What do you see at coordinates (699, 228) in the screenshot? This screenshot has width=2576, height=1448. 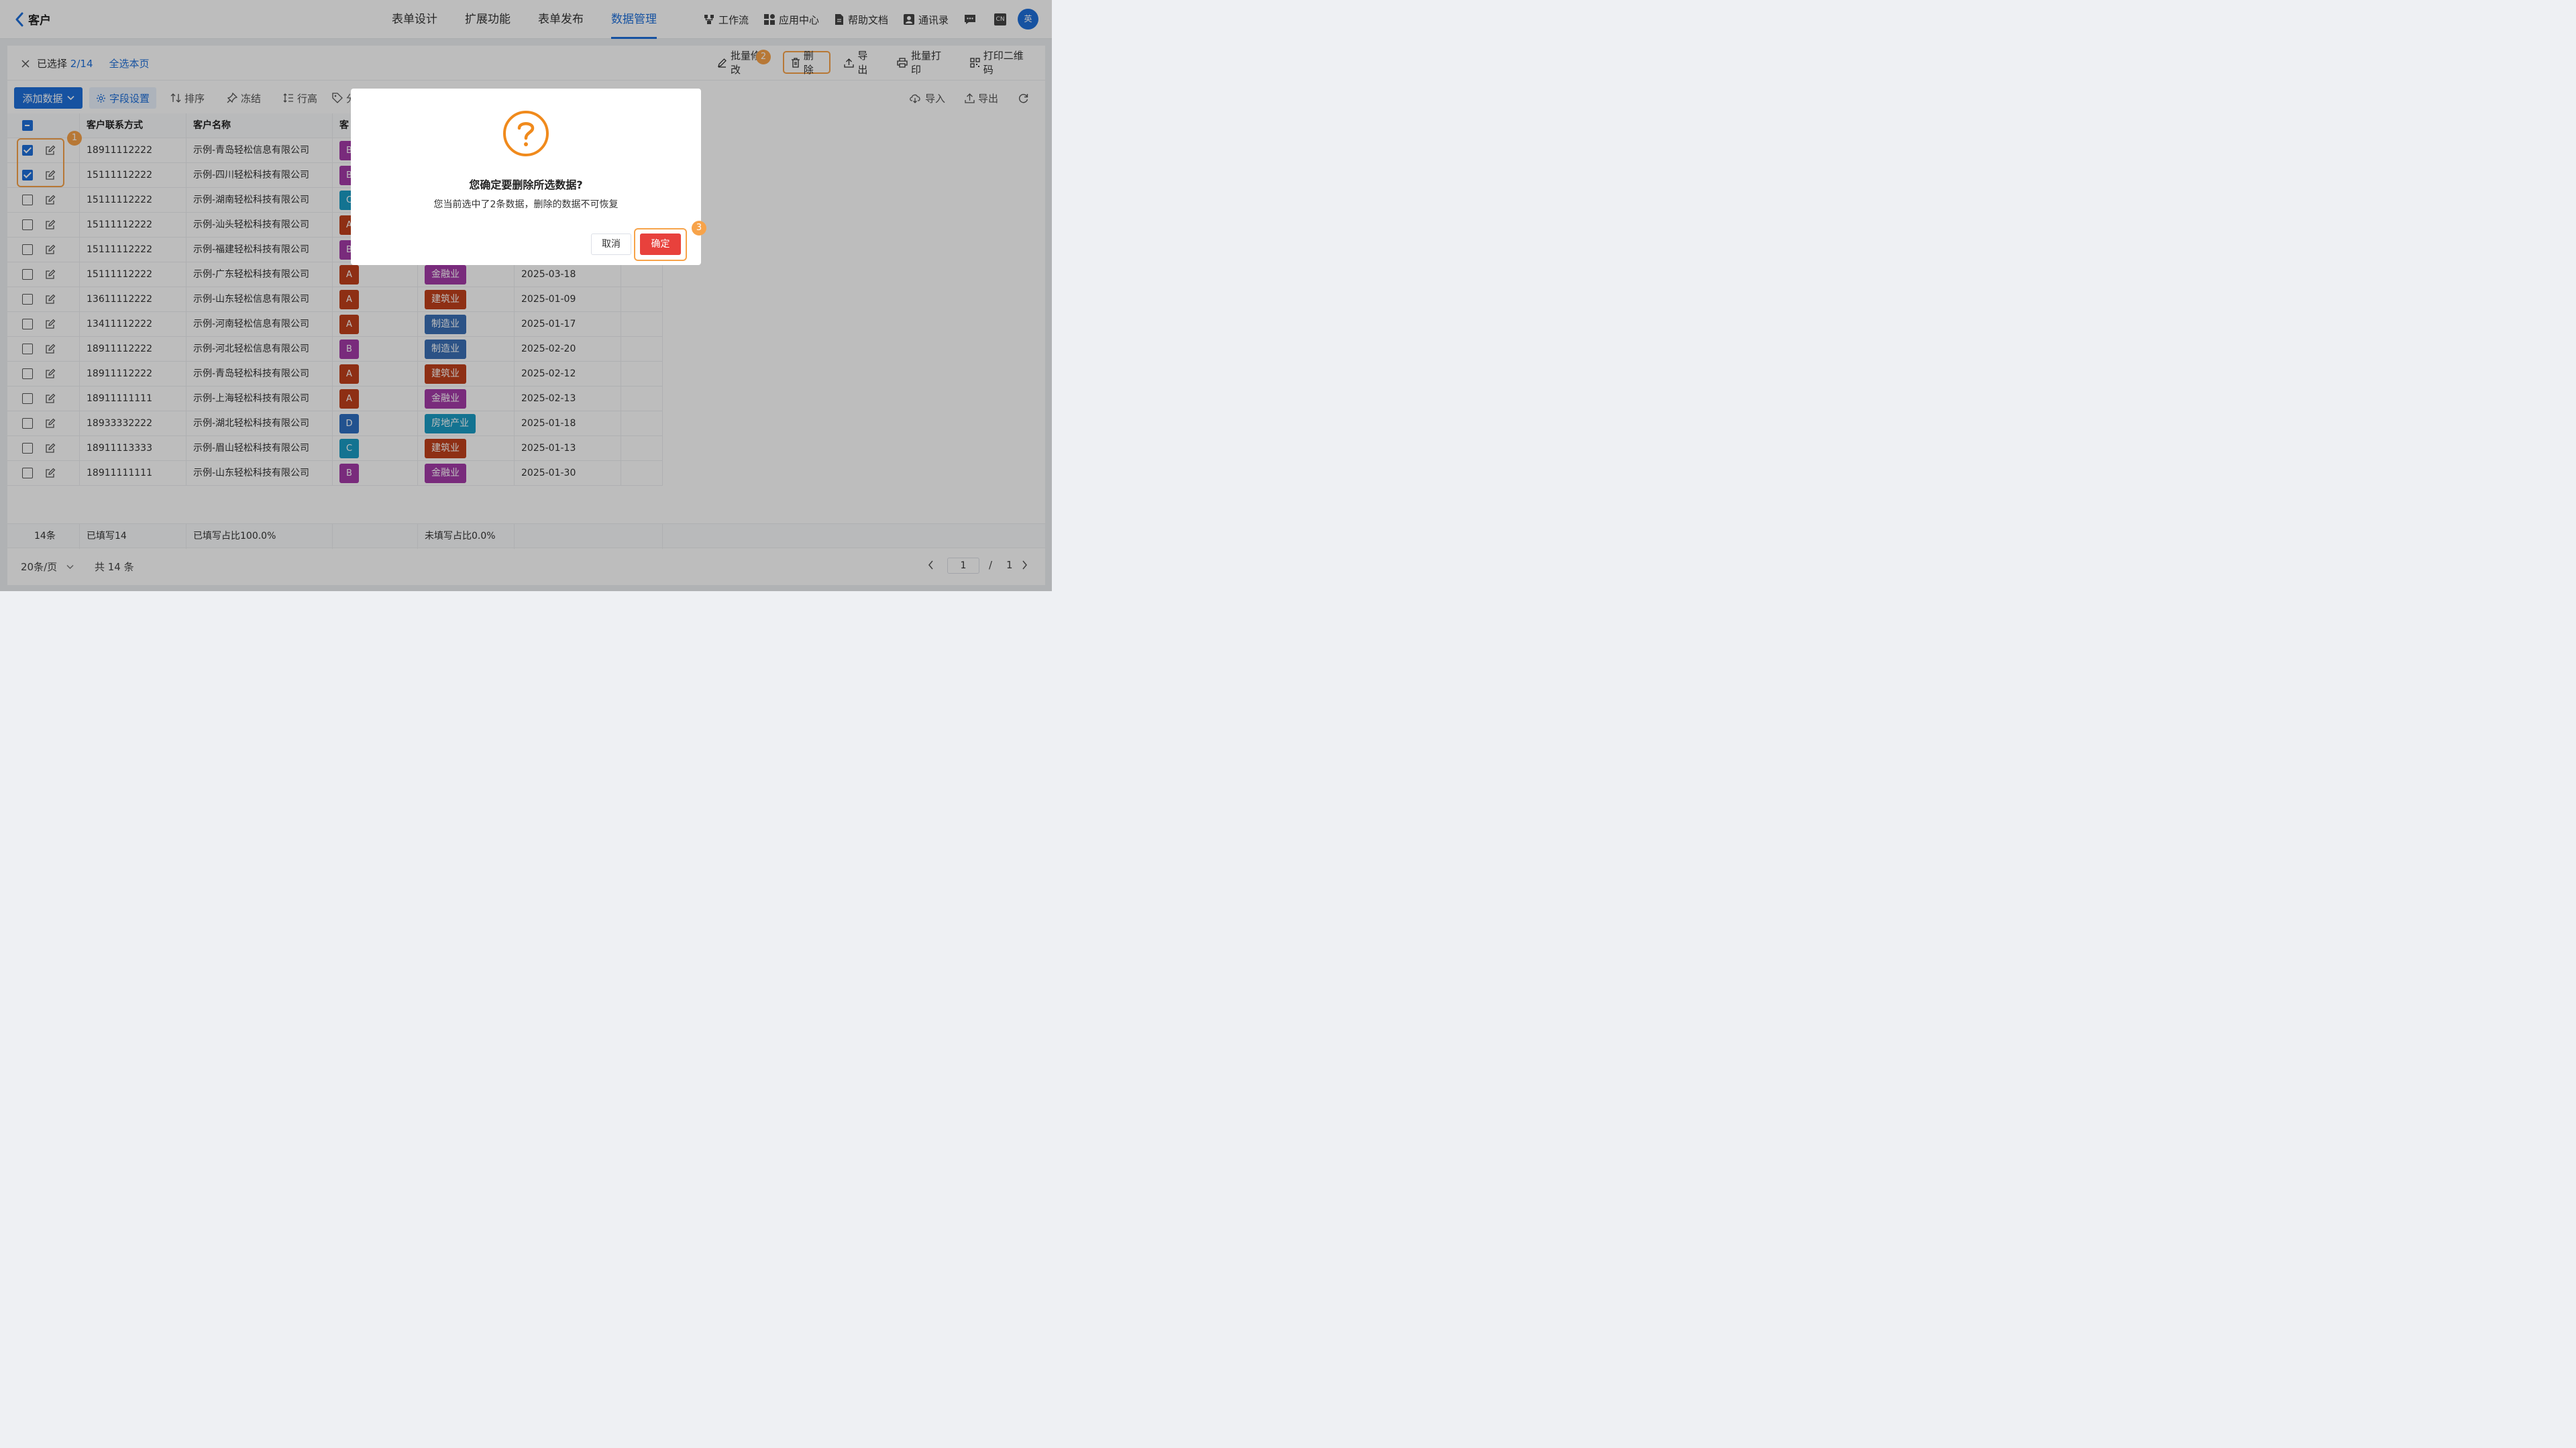 I see `step-marker-3: 3` at bounding box center [699, 228].